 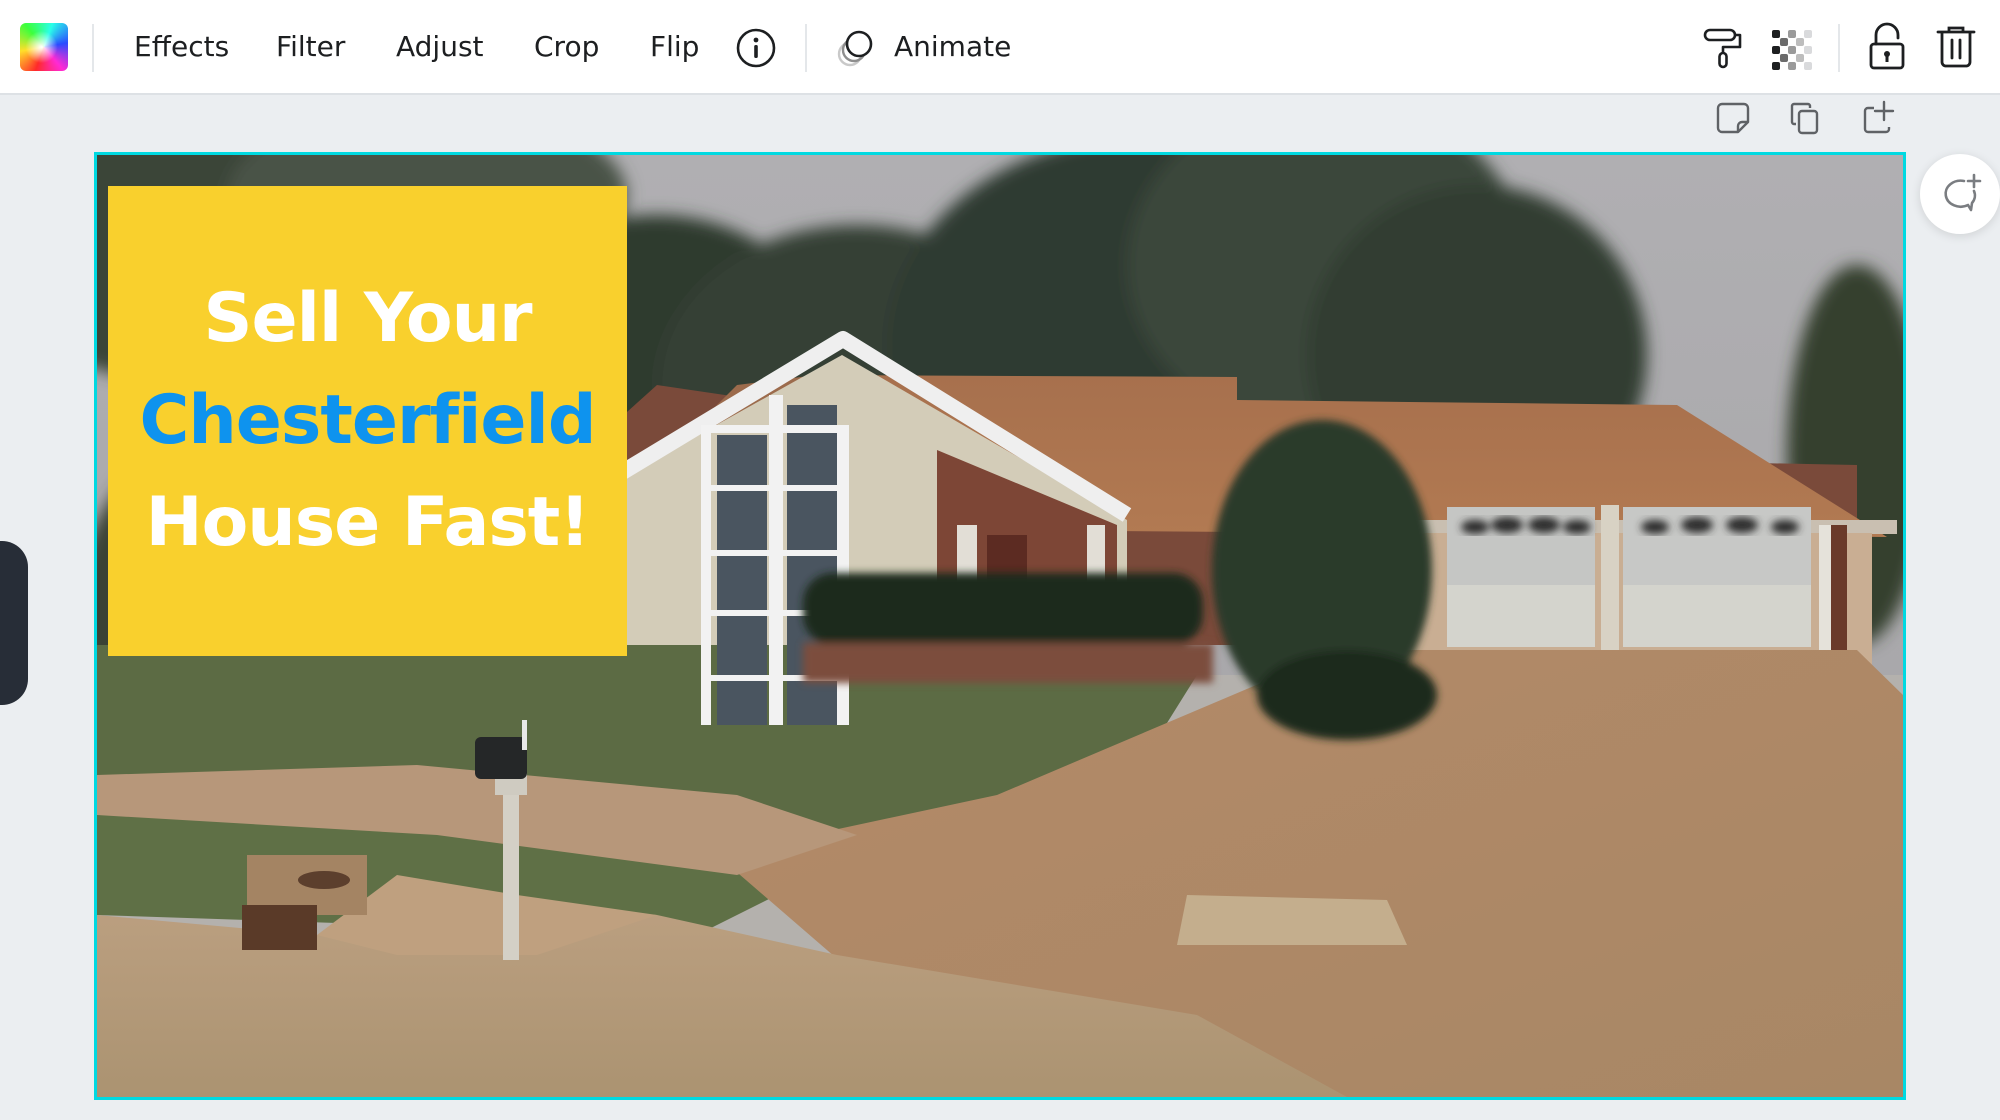 What do you see at coordinates (674, 47) in the screenshot?
I see `flip-button: Flip` at bounding box center [674, 47].